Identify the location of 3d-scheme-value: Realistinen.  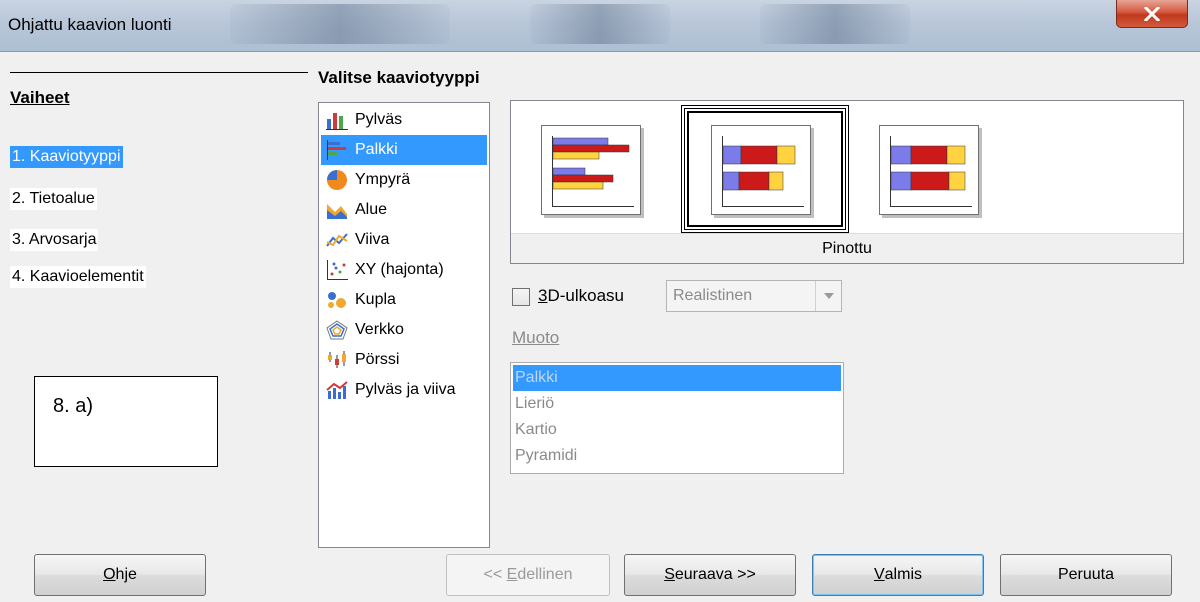
(713, 295).